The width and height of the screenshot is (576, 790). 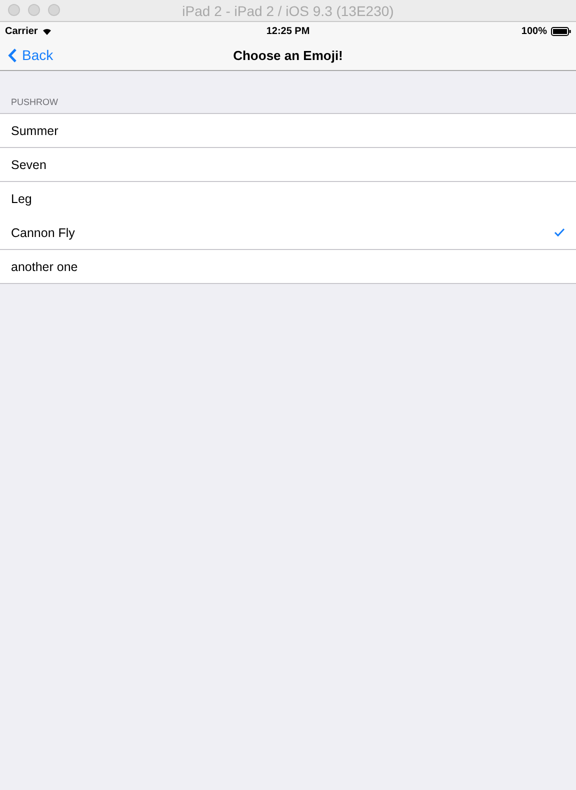 What do you see at coordinates (31, 55) in the screenshot?
I see `back-button: Back` at bounding box center [31, 55].